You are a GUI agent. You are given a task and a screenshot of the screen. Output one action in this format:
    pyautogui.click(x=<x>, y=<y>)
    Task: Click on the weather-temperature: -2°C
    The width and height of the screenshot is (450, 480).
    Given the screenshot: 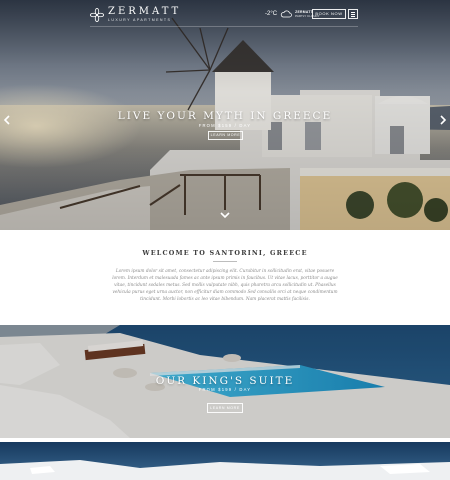 What is the action you would take?
    pyautogui.click(x=271, y=14)
    